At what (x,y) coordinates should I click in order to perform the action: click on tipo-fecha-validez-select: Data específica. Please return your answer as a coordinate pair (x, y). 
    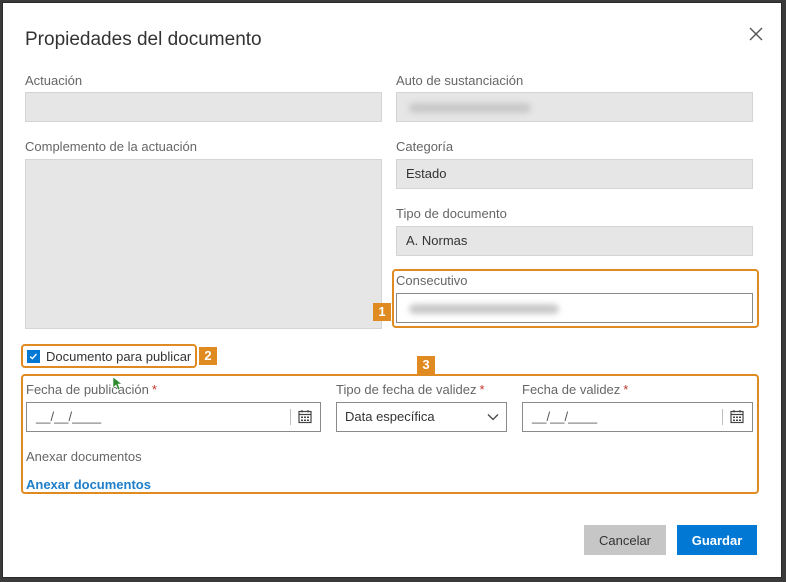
    Looking at the image, I should click on (421, 417).